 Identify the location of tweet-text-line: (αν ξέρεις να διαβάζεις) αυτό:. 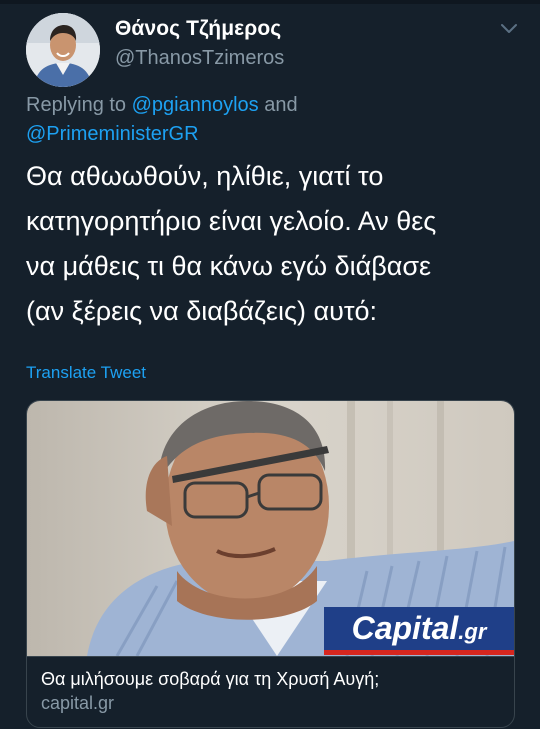
(202, 311).